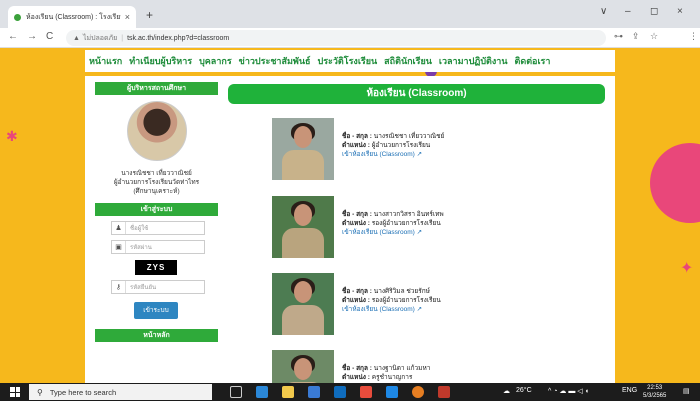 The width and height of the screenshot is (700, 401). I want to click on person-position: ครูชำนาญการ, so click(392, 377).